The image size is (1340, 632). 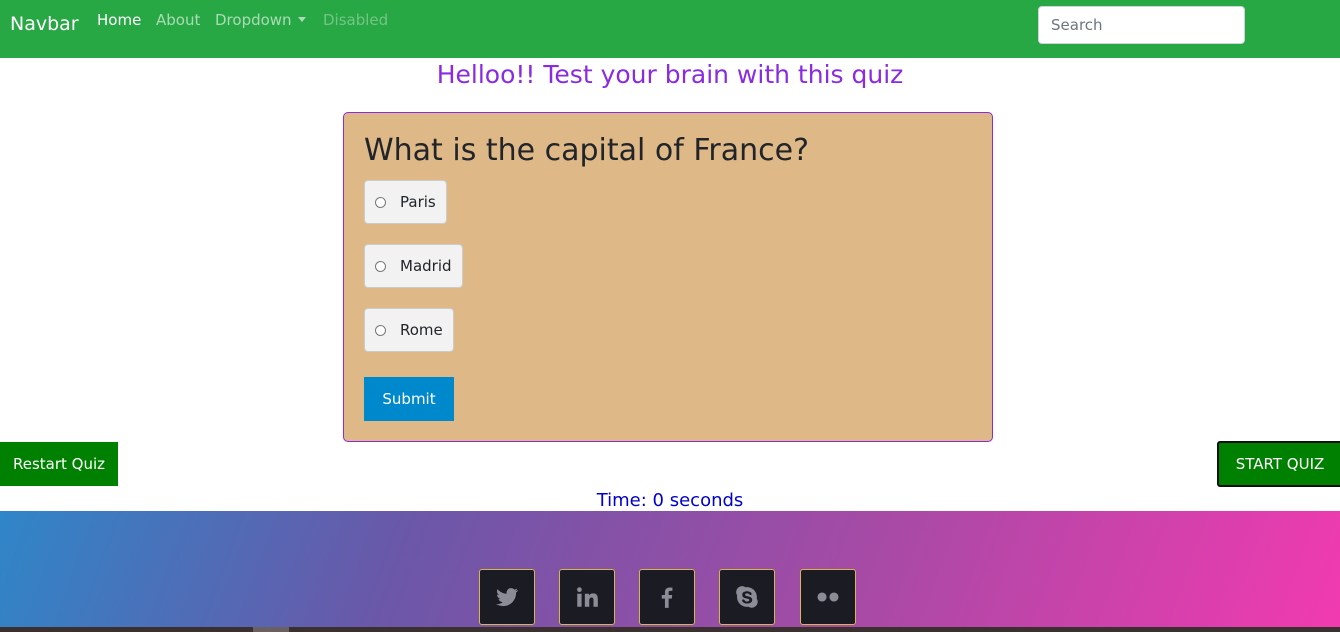 What do you see at coordinates (670, 500) in the screenshot?
I see `timer-text: Time: 0 seconds` at bounding box center [670, 500].